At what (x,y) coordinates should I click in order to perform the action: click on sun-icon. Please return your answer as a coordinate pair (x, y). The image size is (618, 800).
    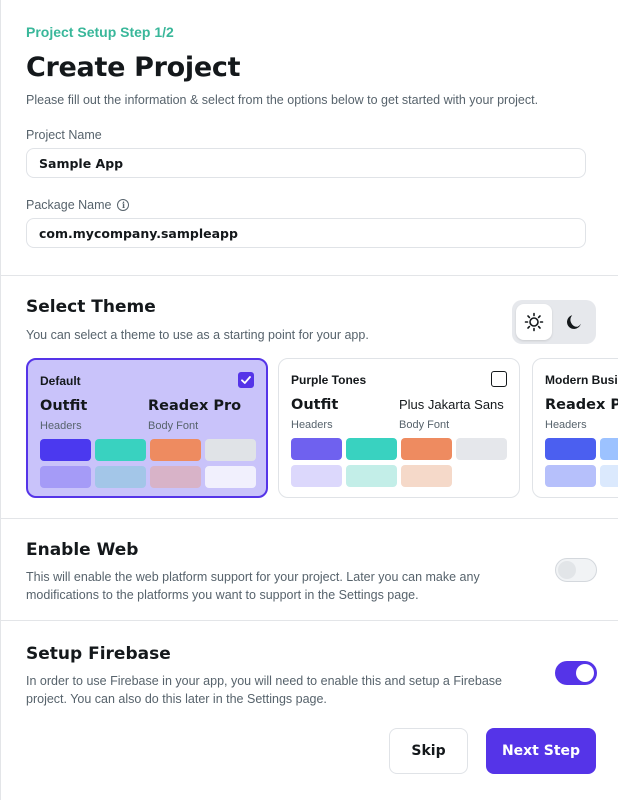
    Looking at the image, I should click on (534, 322).